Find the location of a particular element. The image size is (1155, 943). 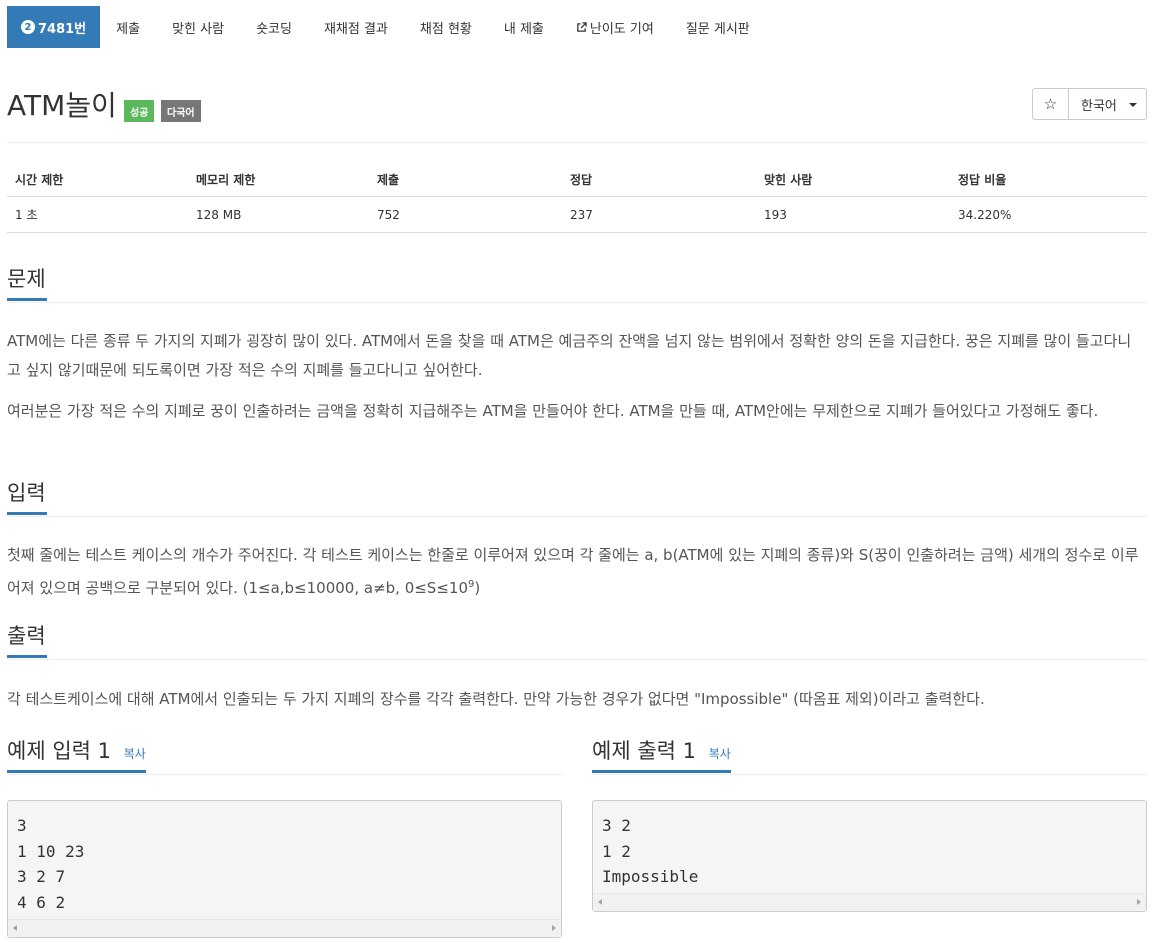

nav-problem-id: 2 7481번 is located at coordinates (54, 27).